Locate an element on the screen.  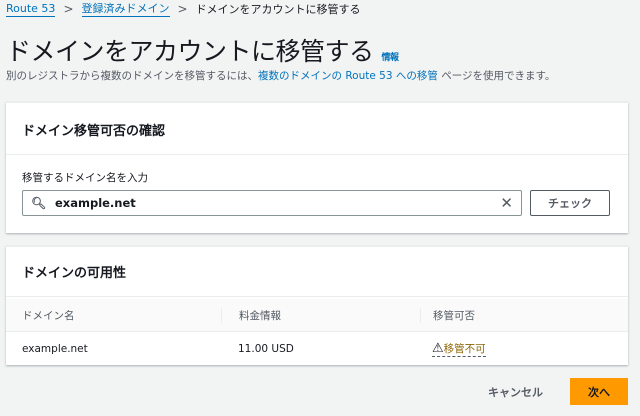
column-price: 料金情報 is located at coordinates (320, 315).